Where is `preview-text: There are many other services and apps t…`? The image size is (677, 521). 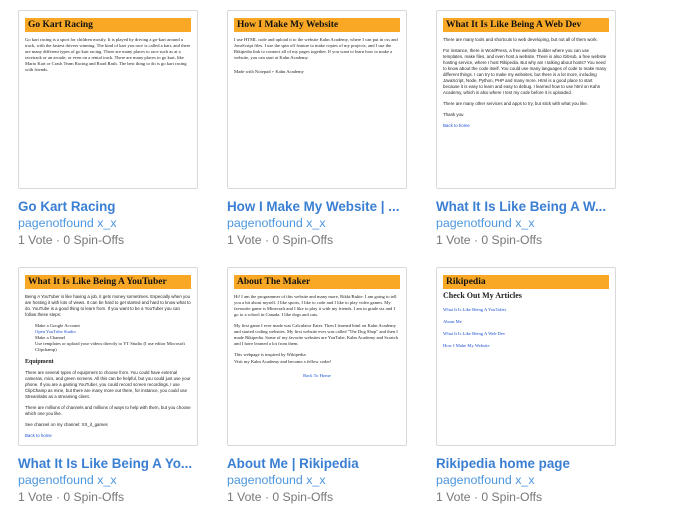 preview-text: There are many other services and apps t… is located at coordinates (515, 103).